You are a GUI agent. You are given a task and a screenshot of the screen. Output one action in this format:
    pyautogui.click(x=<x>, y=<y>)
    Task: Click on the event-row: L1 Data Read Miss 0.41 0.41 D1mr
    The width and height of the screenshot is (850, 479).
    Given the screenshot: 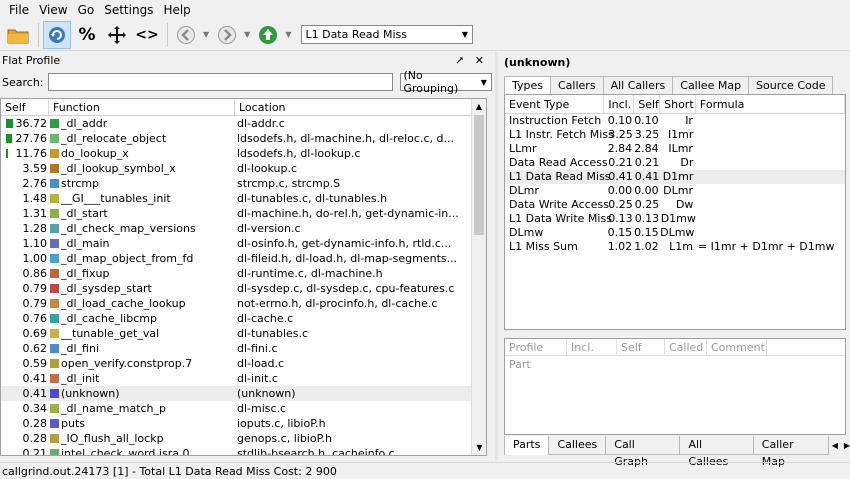 What is the action you would take?
    pyautogui.click(x=675, y=177)
    